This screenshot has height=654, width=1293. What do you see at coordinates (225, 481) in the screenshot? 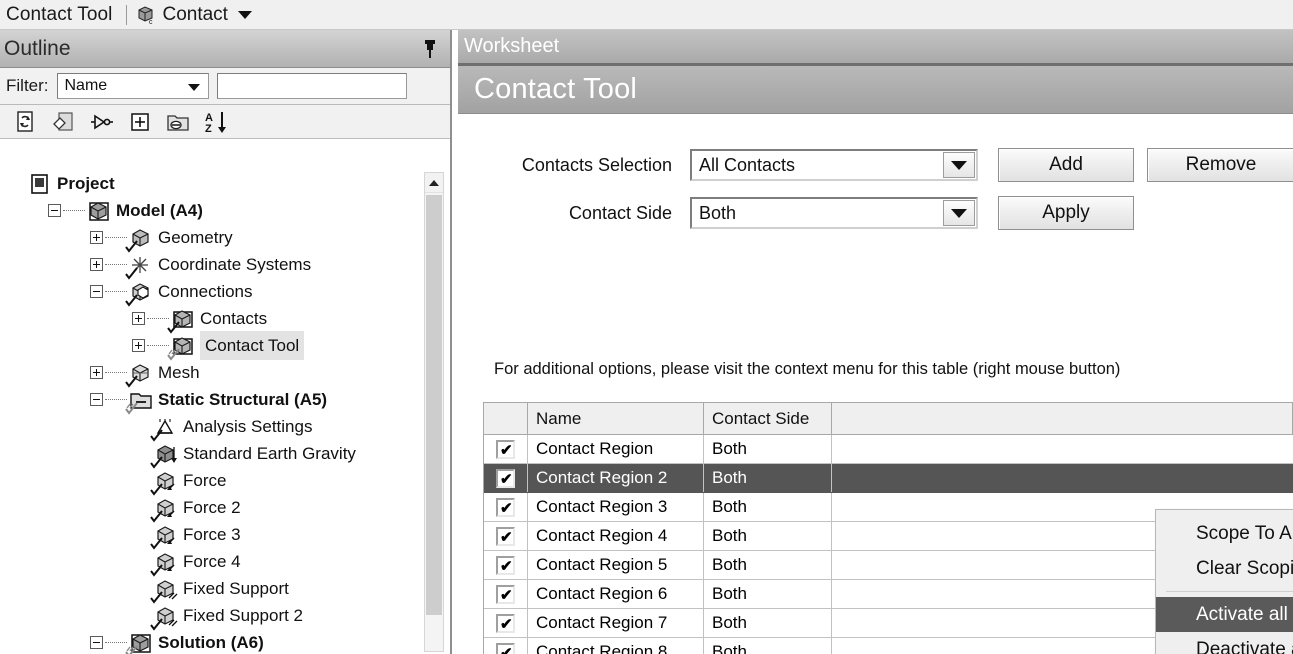
I see `tree-item-force: Force` at bounding box center [225, 481].